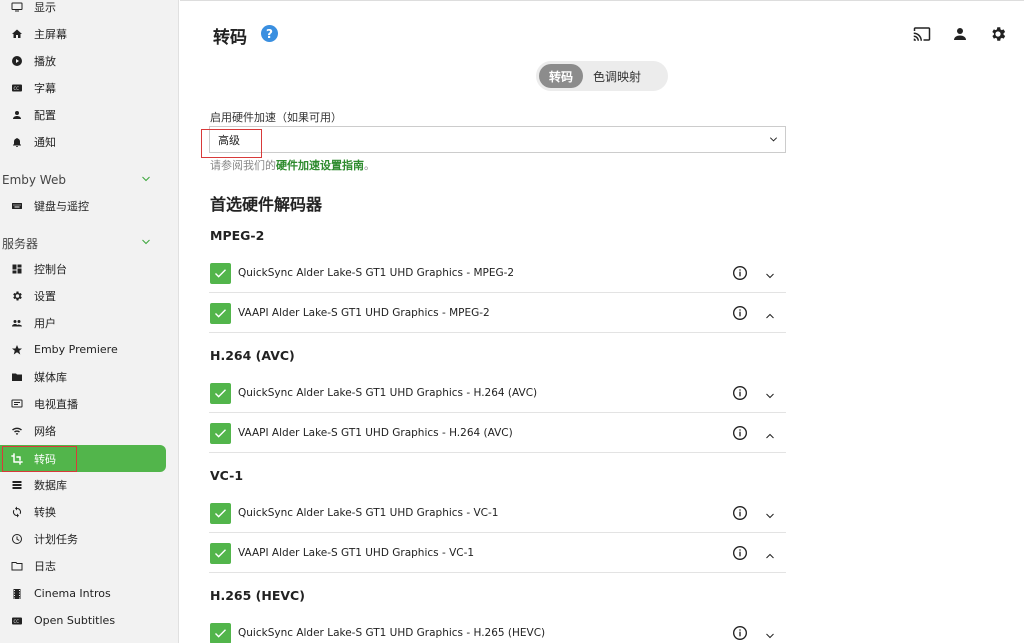 The width and height of the screenshot is (1024, 643). Describe the element at coordinates (252, 355) in the screenshot. I see `codec-heading: H.264 (AVC)` at that location.